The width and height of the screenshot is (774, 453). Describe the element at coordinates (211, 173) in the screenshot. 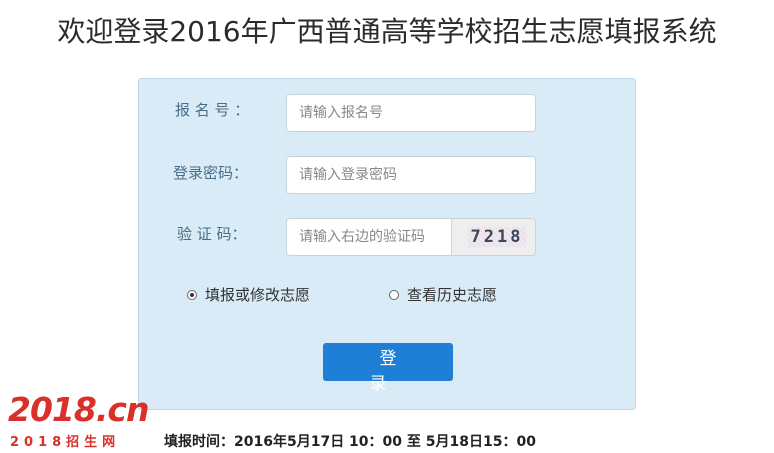

I see `password-label: 登录密码：` at that location.